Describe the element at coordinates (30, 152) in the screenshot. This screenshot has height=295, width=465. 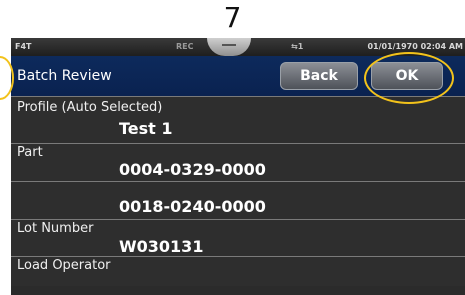
I see `field-label: Part` at that location.